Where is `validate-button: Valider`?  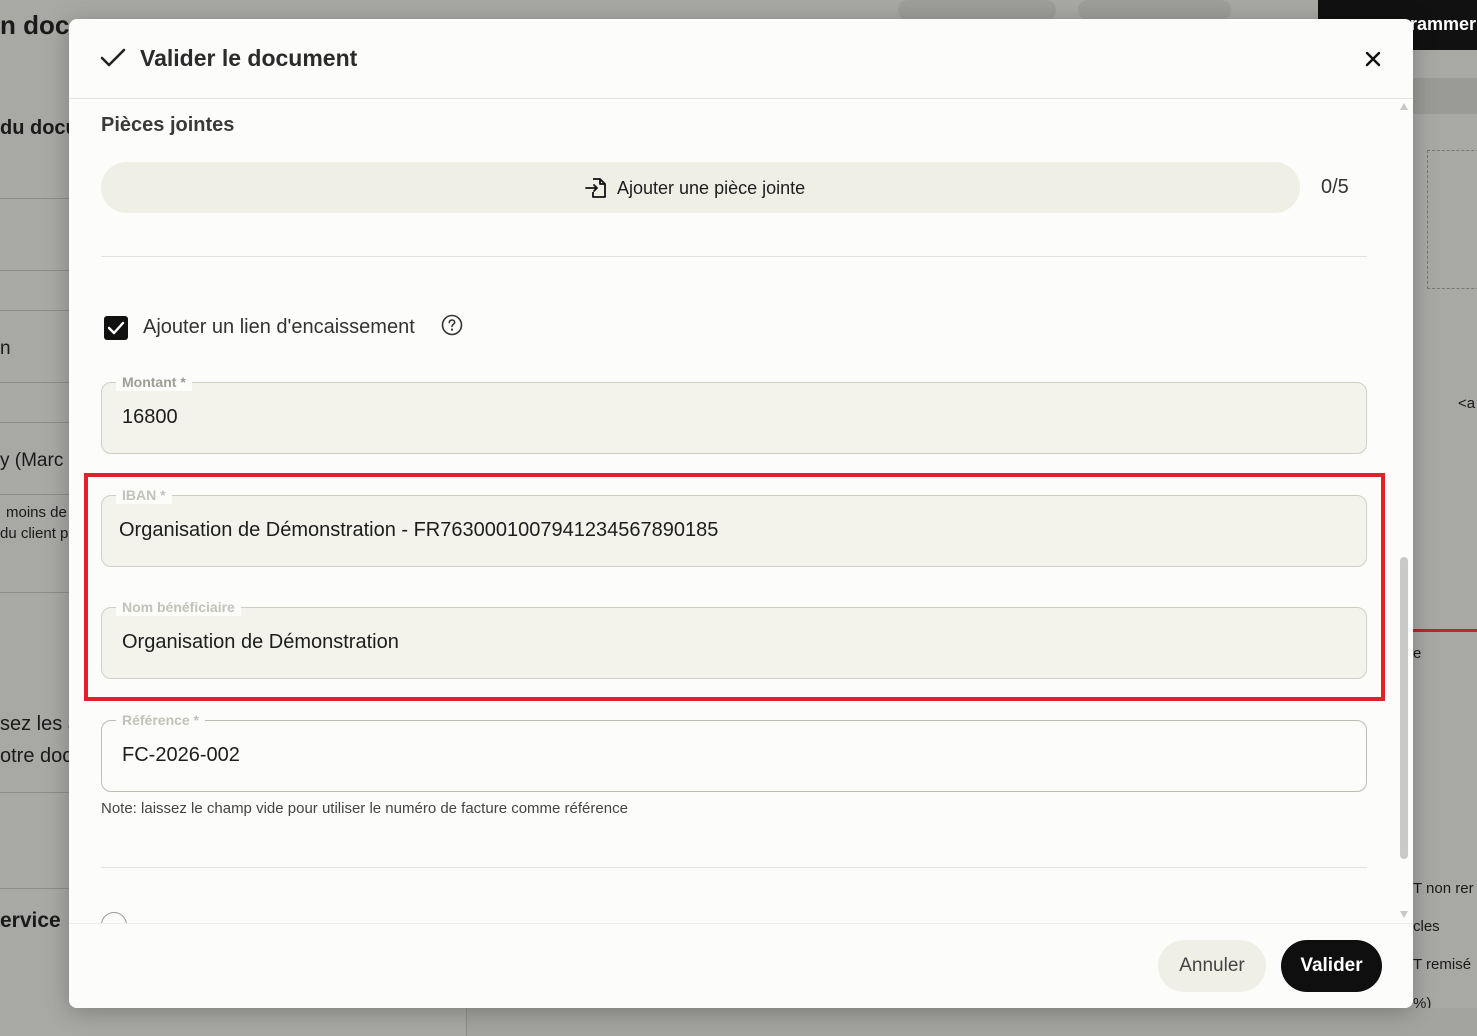 validate-button: Valider is located at coordinates (1331, 966).